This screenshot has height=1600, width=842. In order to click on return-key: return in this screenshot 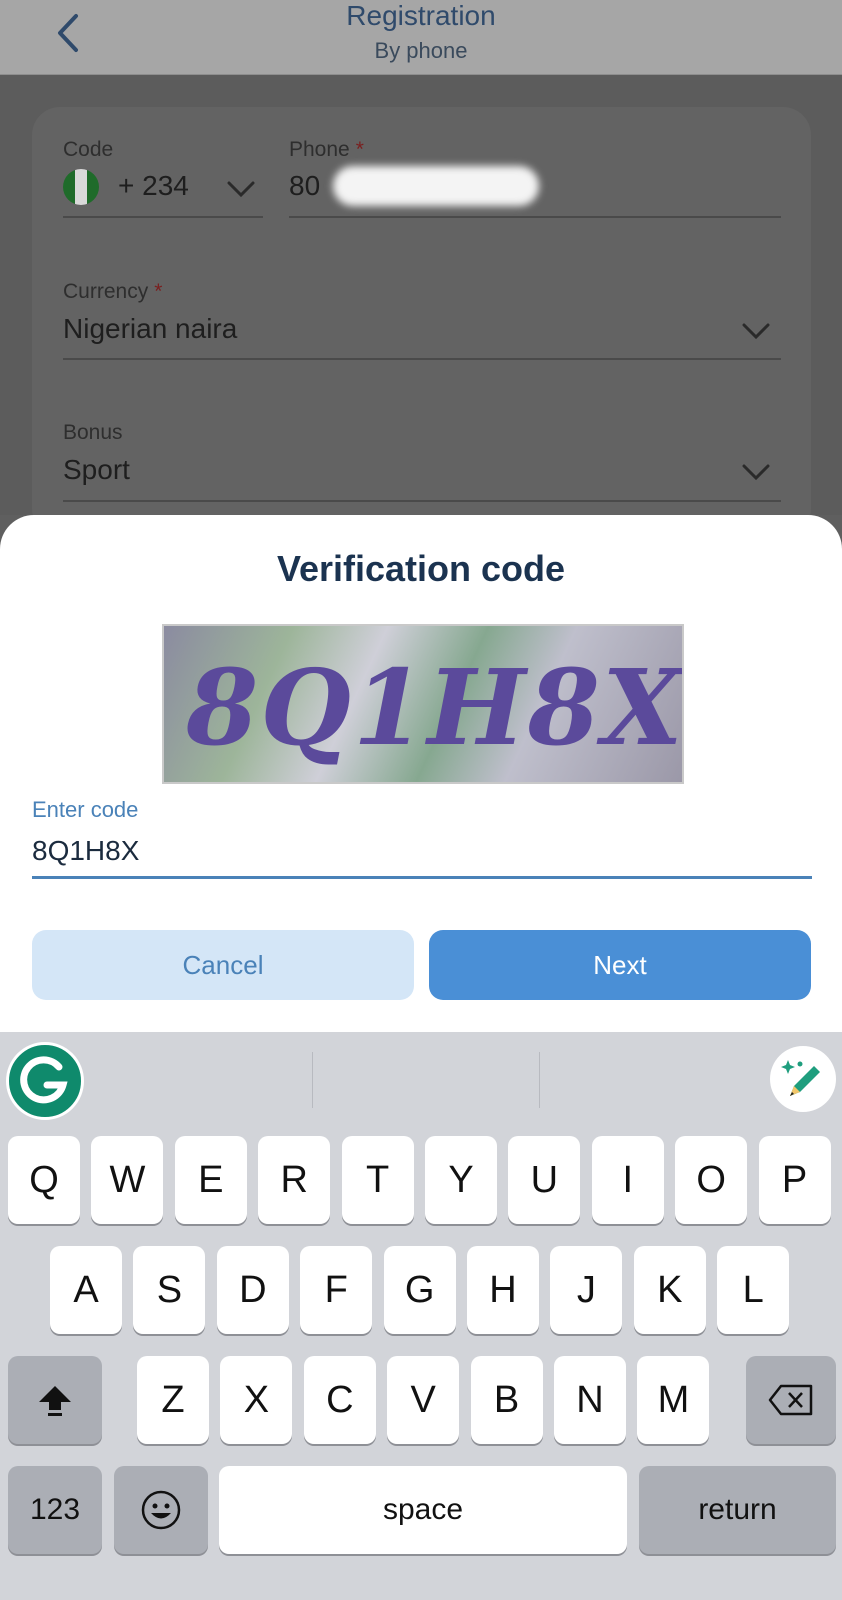, I will do `click(737, 1510)`.